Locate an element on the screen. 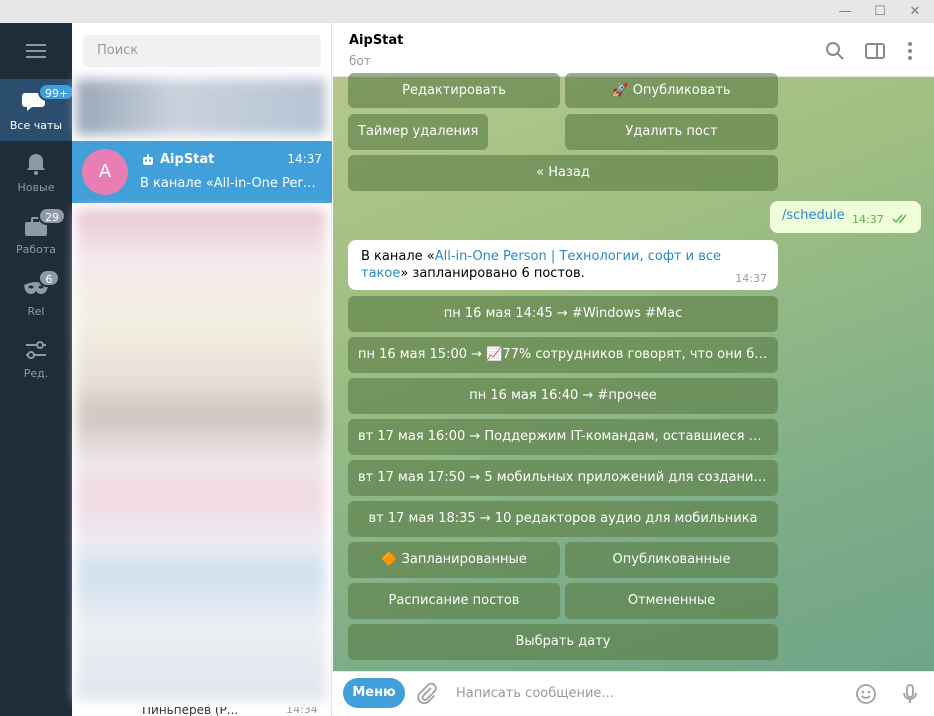 The image size is (934, 716). more-vertical-icon is located at coordinates (910, 51).